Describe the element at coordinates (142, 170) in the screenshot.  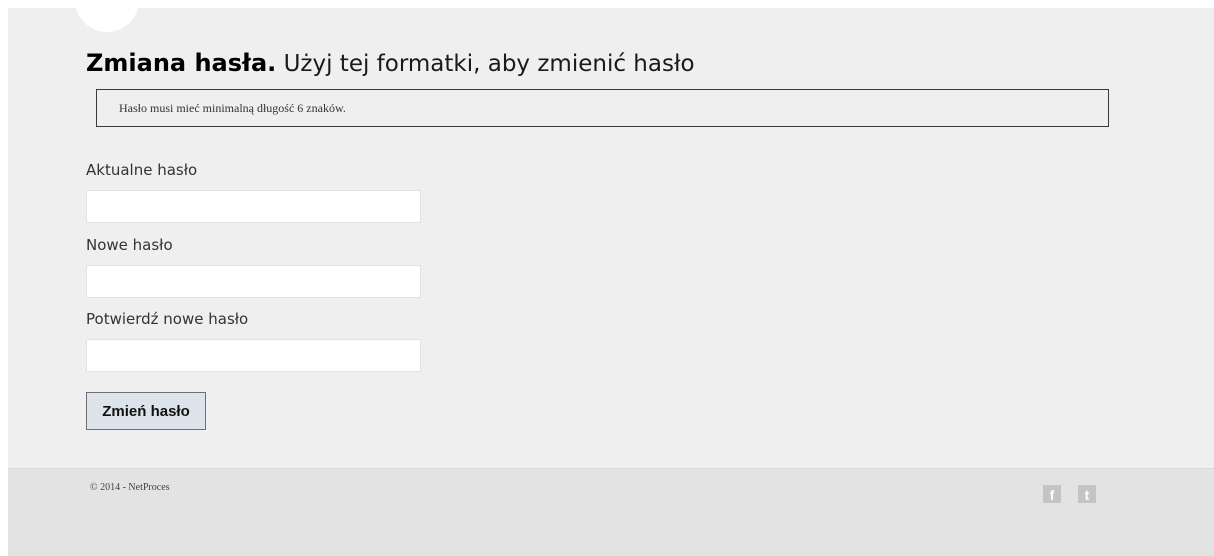
I see `current-password-label: Aktualne hasło` at that location.